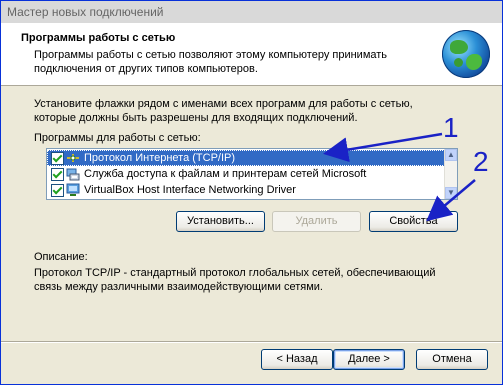 This screenshot has width=503, height=385. What do you see at coordinates (73, 189) in the screenshot?
I see `network-driver-icon` at bounding box center [73, 189].